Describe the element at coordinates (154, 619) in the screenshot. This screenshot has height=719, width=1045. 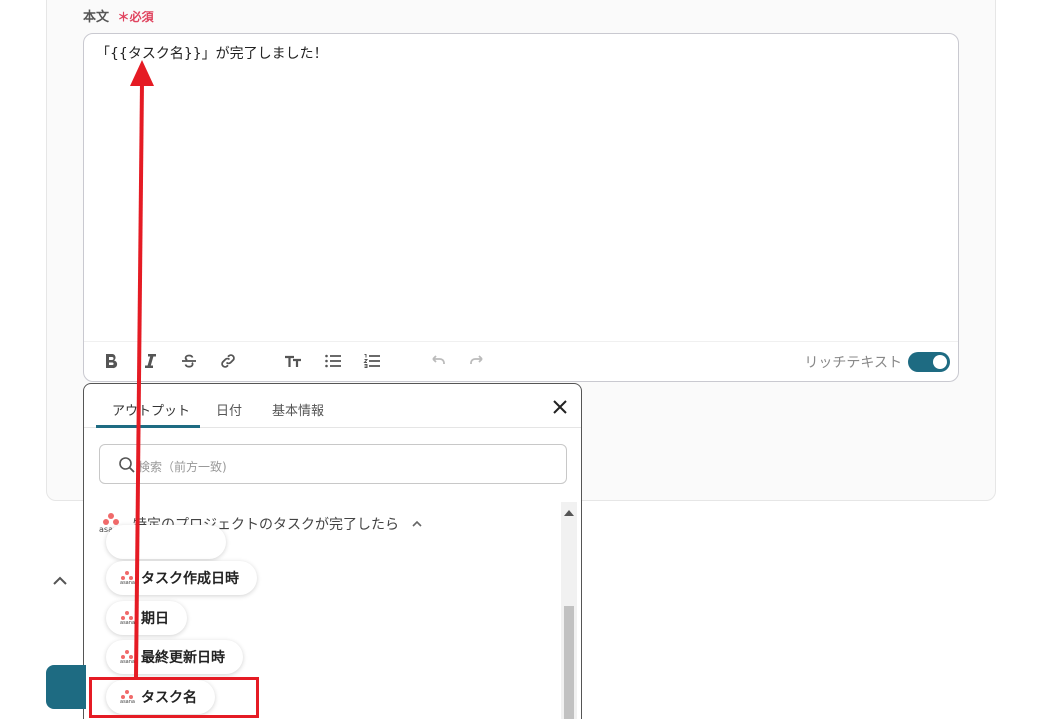
I see `output-chip-label: 期日` at that location.